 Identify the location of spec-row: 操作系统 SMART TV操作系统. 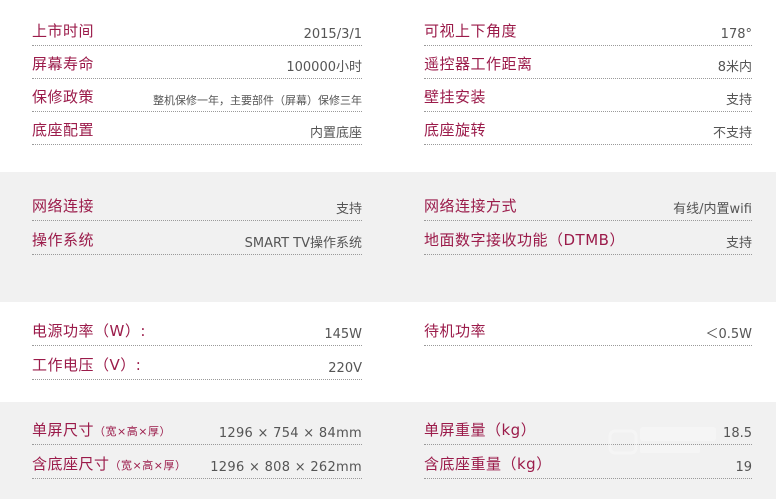
(197, 243).